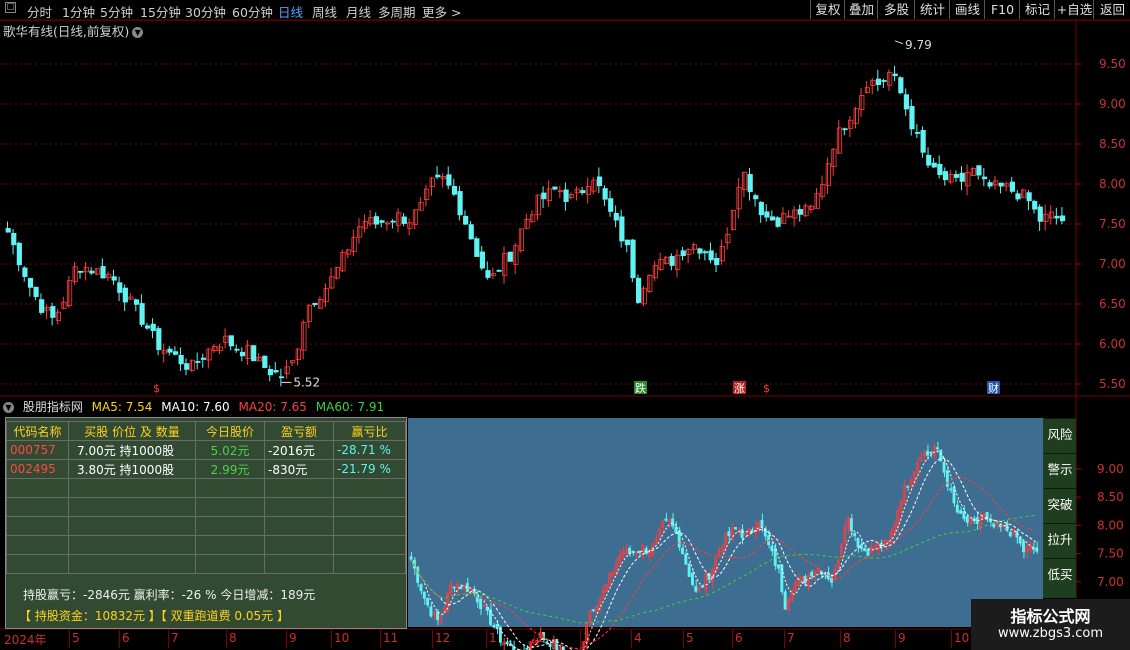  I want to click on period-tab: 更多 >, so click(441, 11).